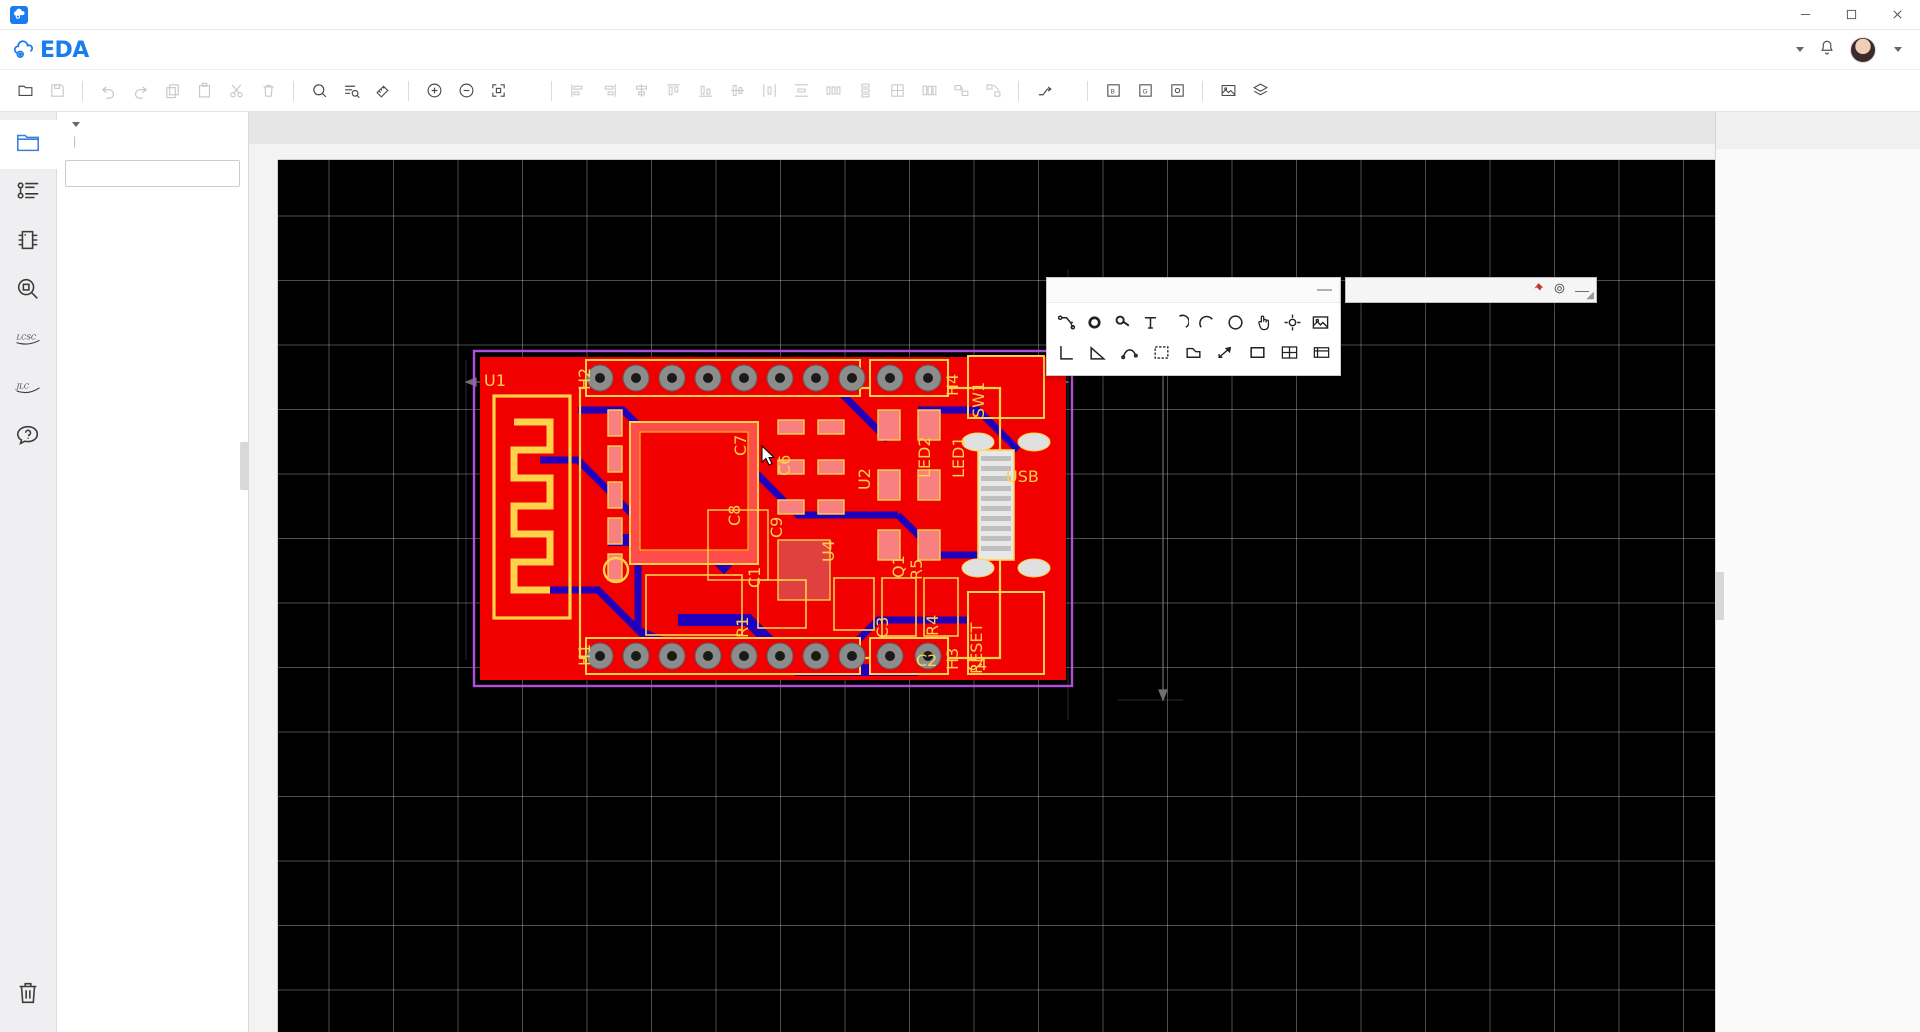  Describe the element at coordinates (641, 91) in the screenshot. I see `align-hcenter-icon` at that location.